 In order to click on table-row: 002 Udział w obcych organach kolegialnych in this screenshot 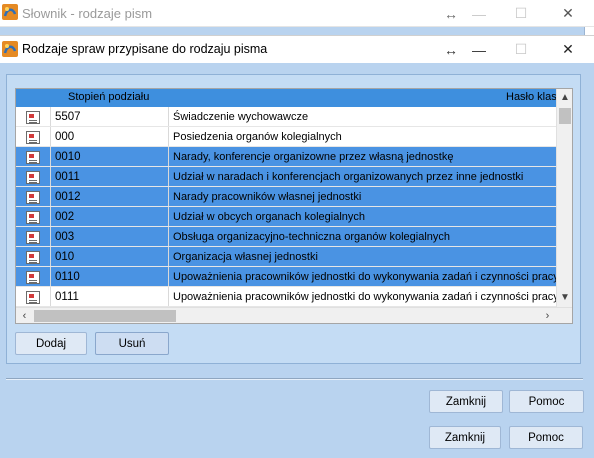, I will do `click(286, 217)`.